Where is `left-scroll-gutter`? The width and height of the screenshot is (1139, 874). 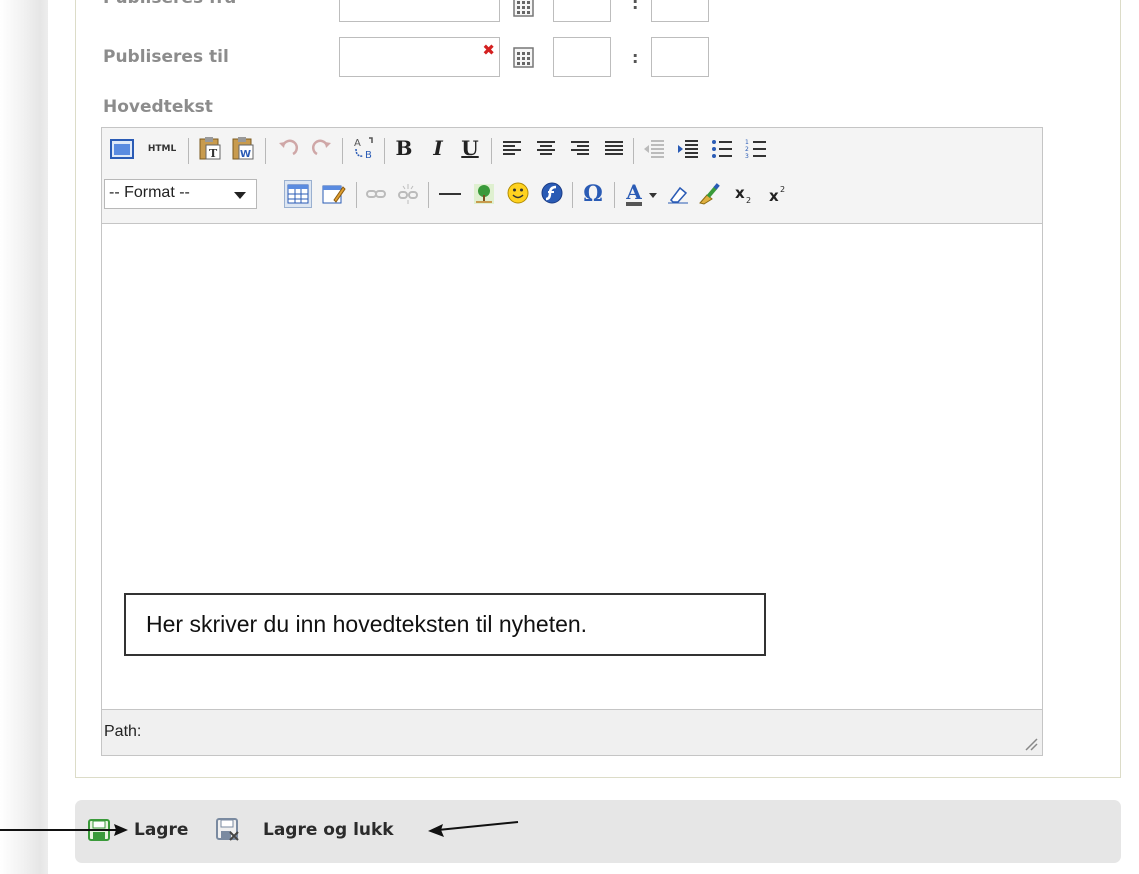
left-scroll-gutter is located at coordinates (24, 437).